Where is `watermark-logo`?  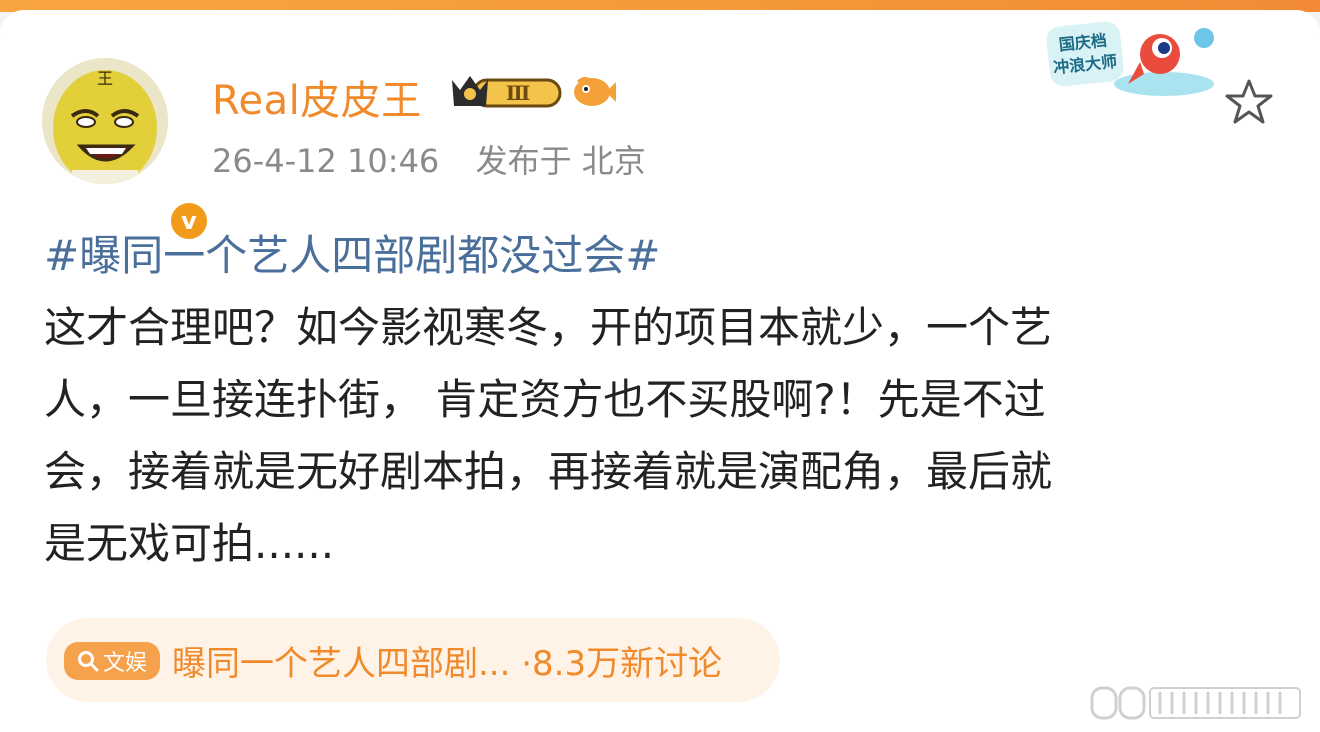
watermark-logo is located at coordinates (1201, 705).